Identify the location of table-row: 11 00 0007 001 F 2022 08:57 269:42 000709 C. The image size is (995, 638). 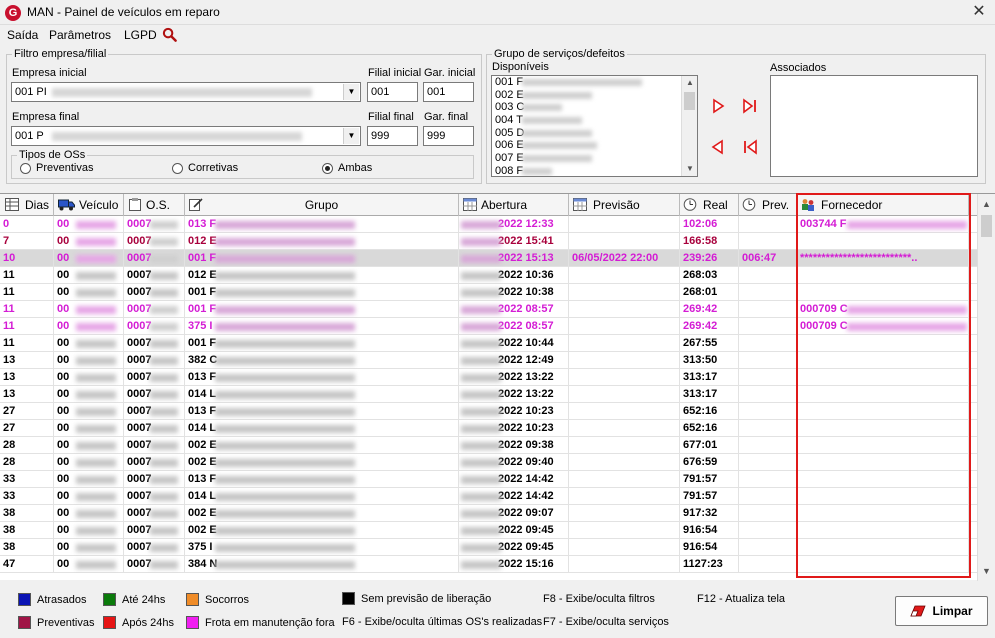
(488, 309).